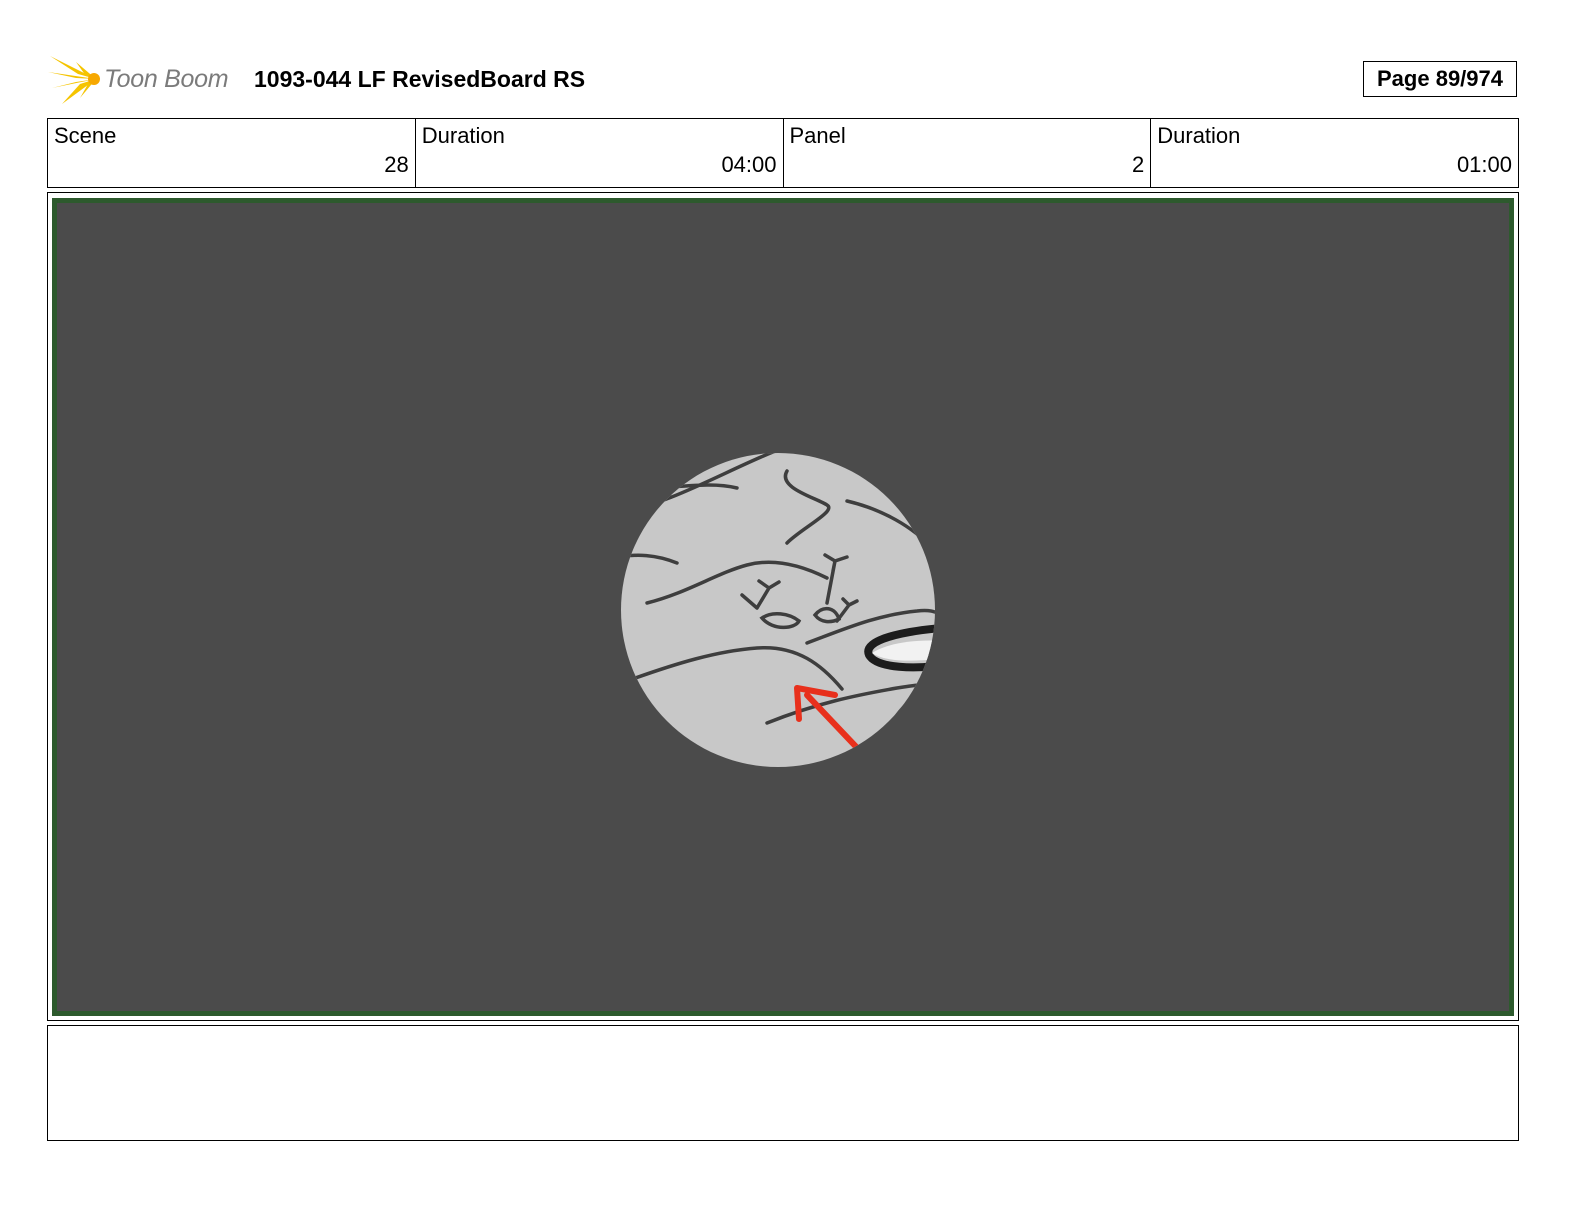 The width and height of the screenshot is (1584, 1224). What do you see at coordinates (396, 164) in the screenshot?
I see `scene-value: 28` at bounding box center [396, 164].